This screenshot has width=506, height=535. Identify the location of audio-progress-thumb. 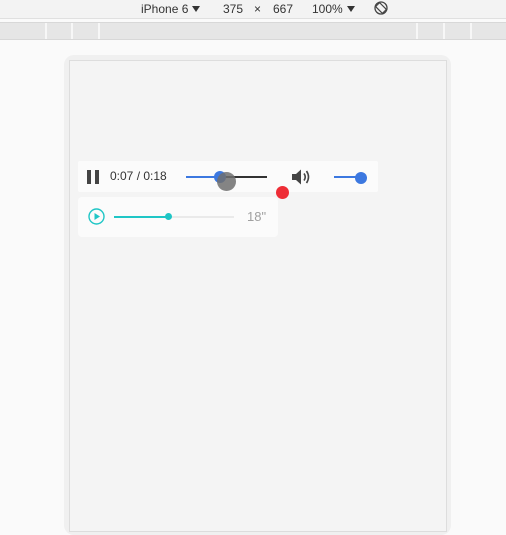
(168, 216).